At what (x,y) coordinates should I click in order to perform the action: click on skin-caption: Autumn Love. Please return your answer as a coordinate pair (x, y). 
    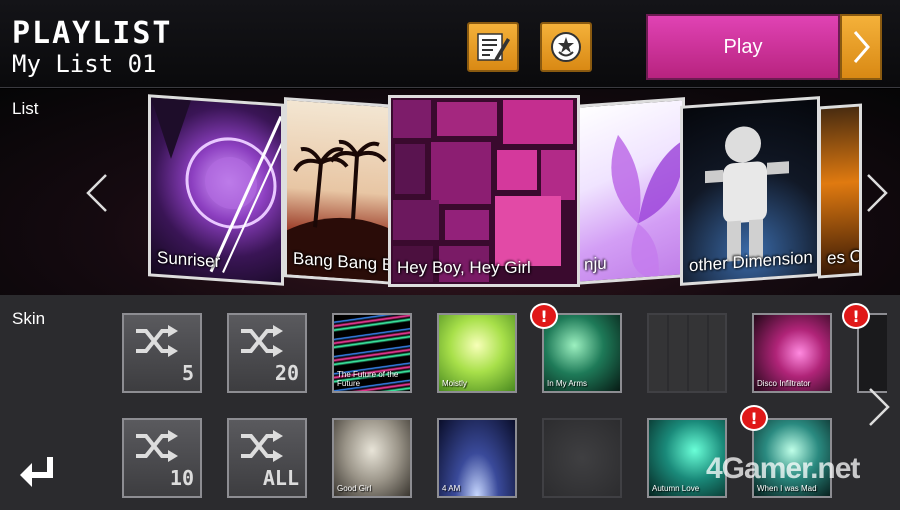
    Looking at the image, I should click on (676, 488).